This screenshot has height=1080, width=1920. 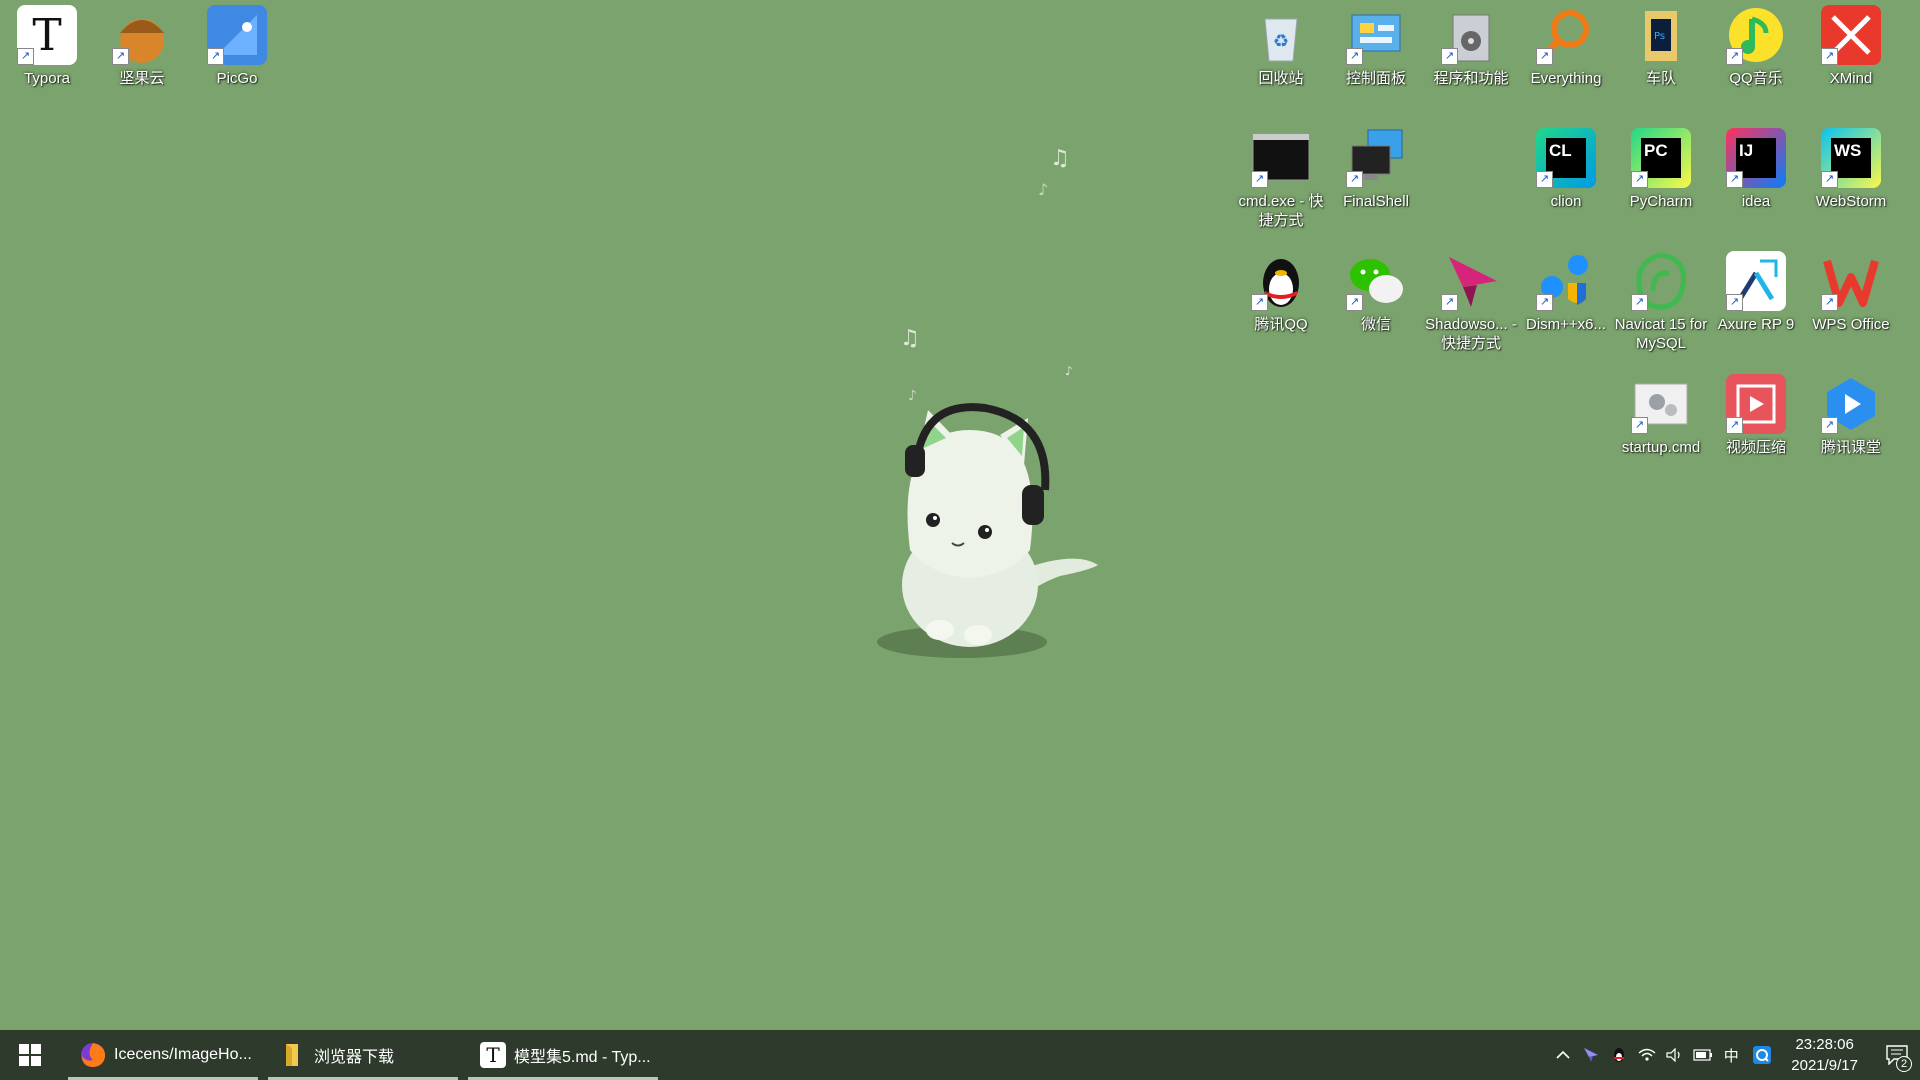 I want to click on qq-browser-tray-icon, so click(x=1762, y=1055).